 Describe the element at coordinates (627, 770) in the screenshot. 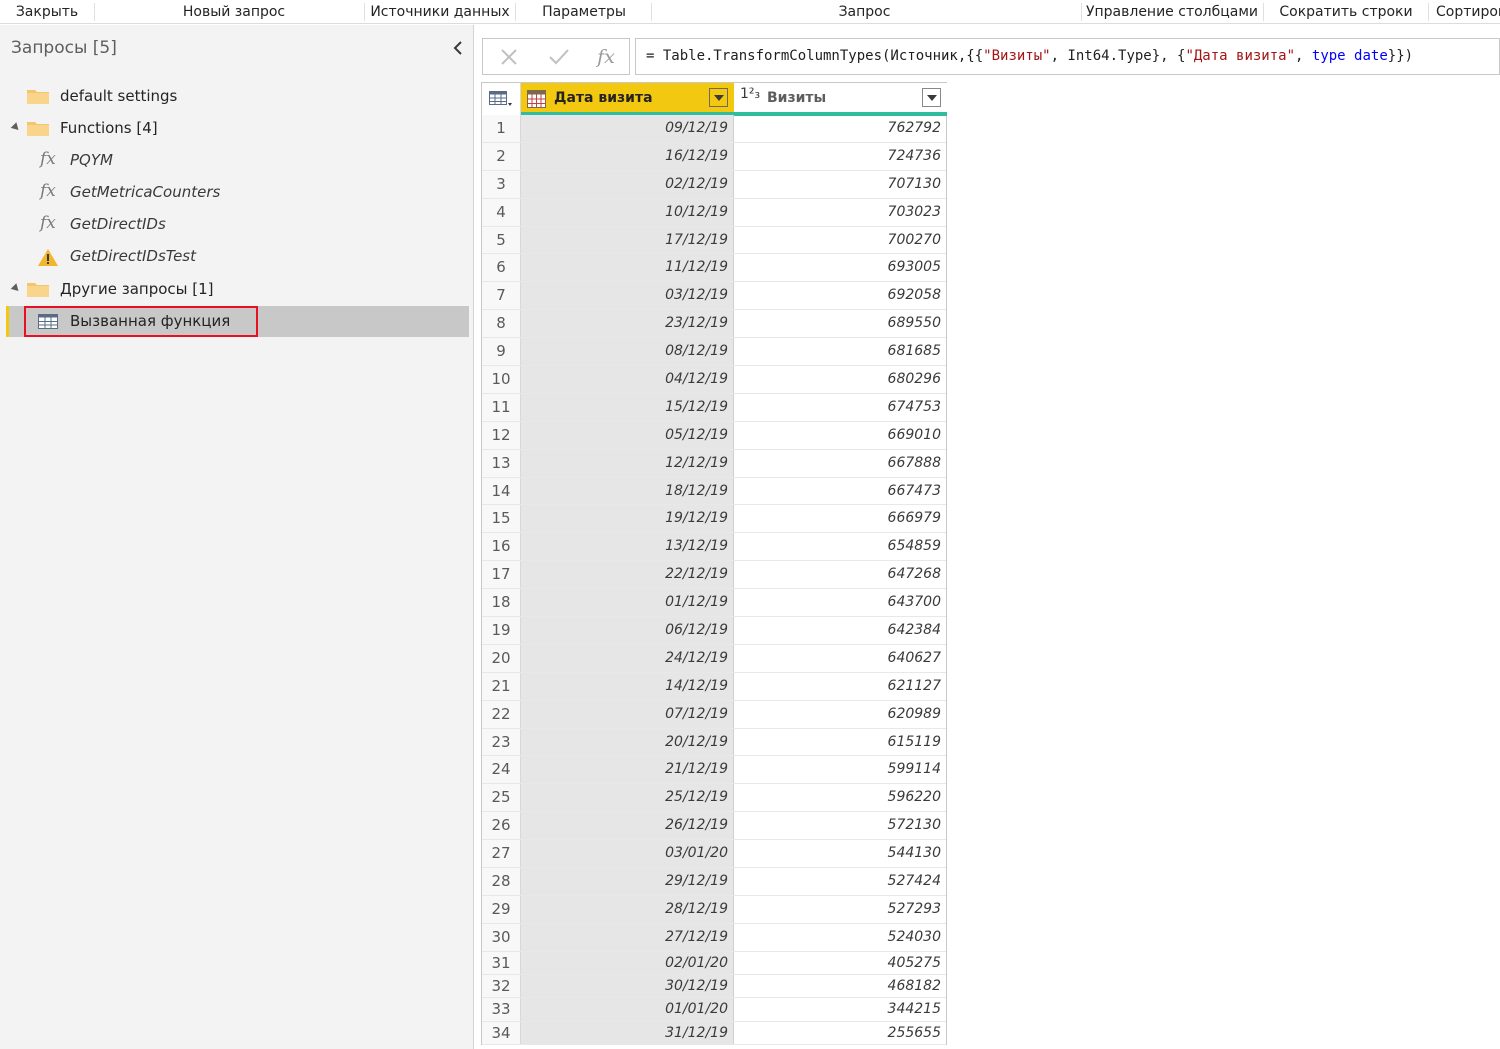

I see `cell-visit-date: 21/12/19` at that location.